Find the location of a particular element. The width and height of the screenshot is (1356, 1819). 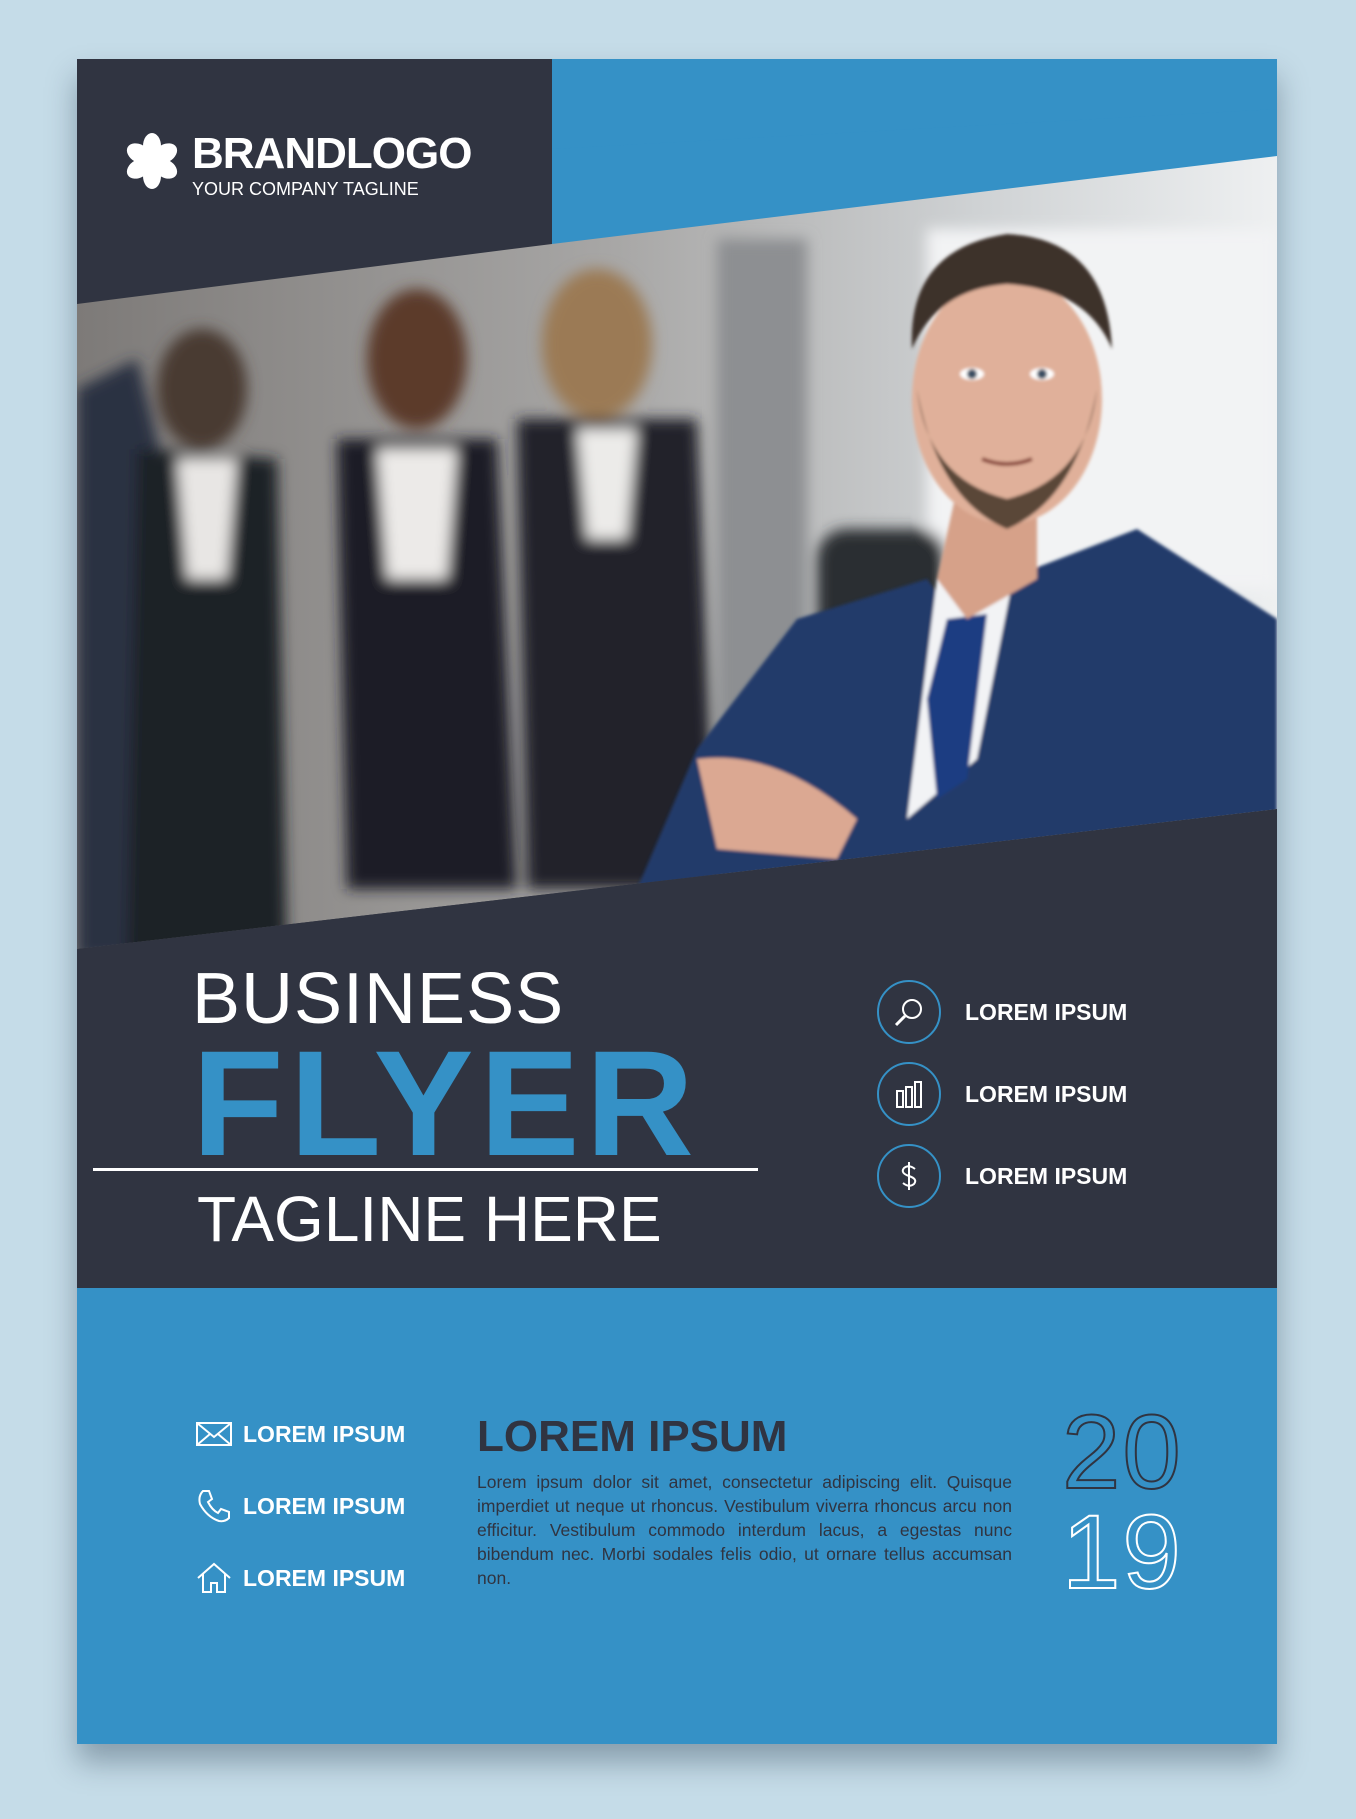

flower-logo-icon is located at coordinates (152, 161).